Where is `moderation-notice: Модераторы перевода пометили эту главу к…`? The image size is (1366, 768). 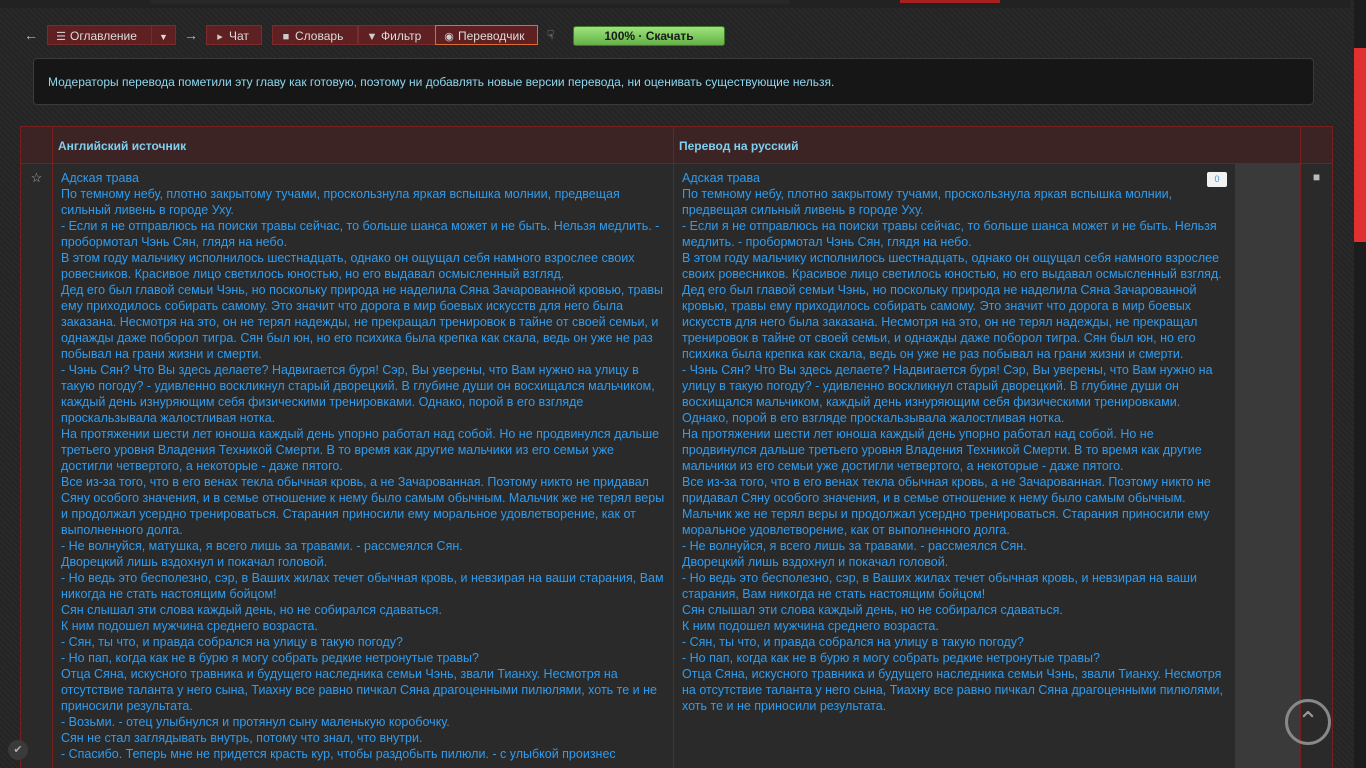 moderation-notice: Модераторы перевода пометили эту главу к… is located at coordinates (673, 81).